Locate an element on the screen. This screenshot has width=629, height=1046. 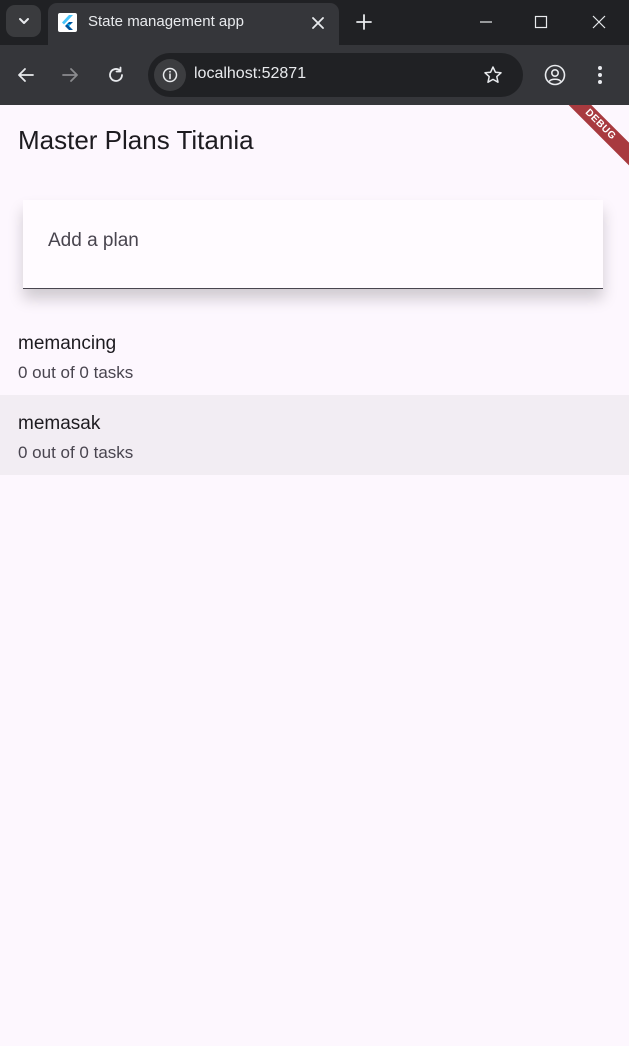
profile-button is located at coordinates (555, 75).